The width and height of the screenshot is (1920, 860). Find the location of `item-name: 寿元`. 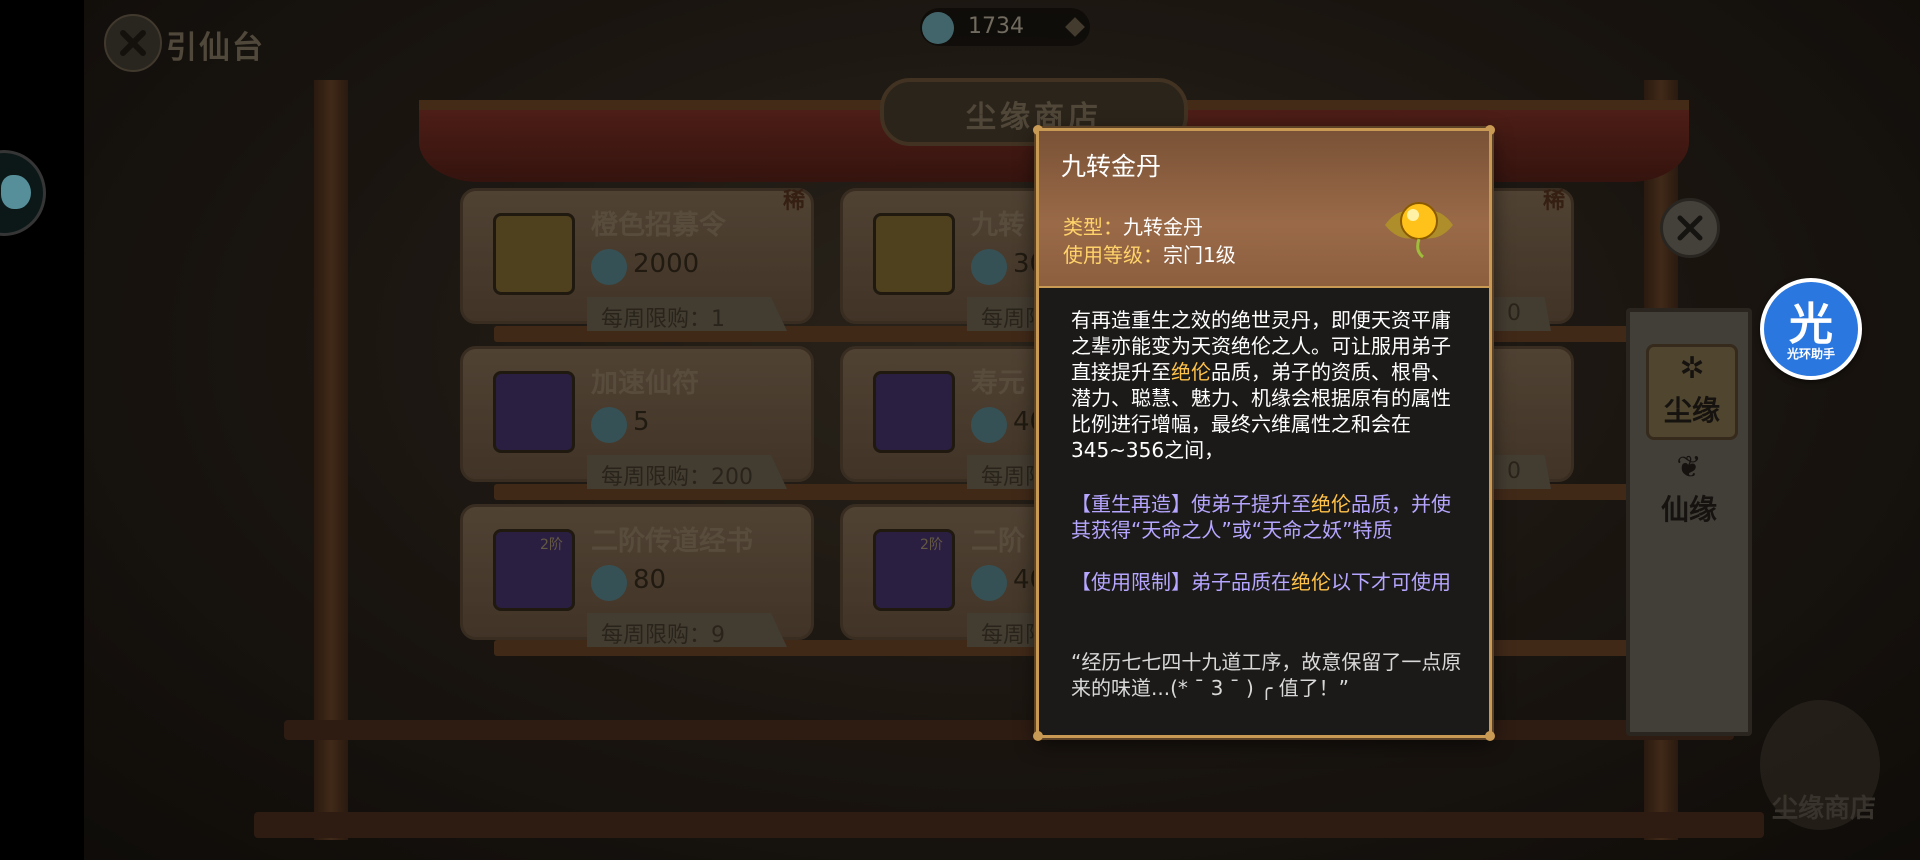

item-name: 寿元 is located at coordinates (998, 383).